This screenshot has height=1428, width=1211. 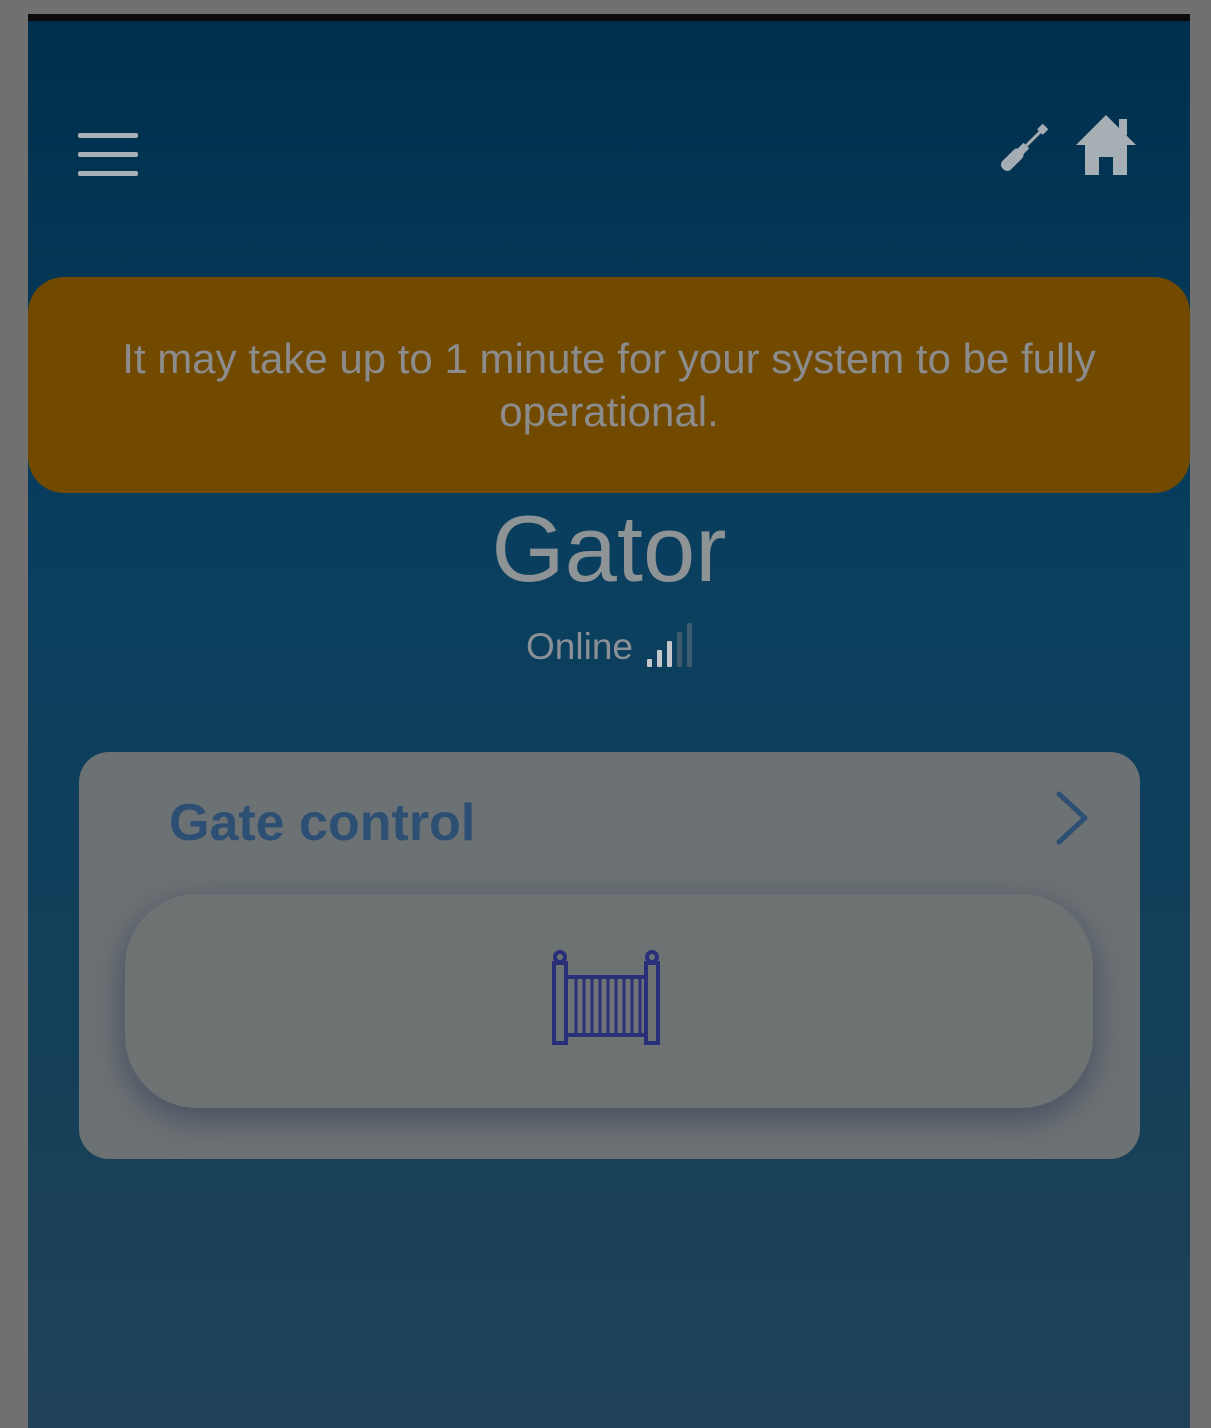 I want to click on status-text: Online, so click(x=579, y=646).